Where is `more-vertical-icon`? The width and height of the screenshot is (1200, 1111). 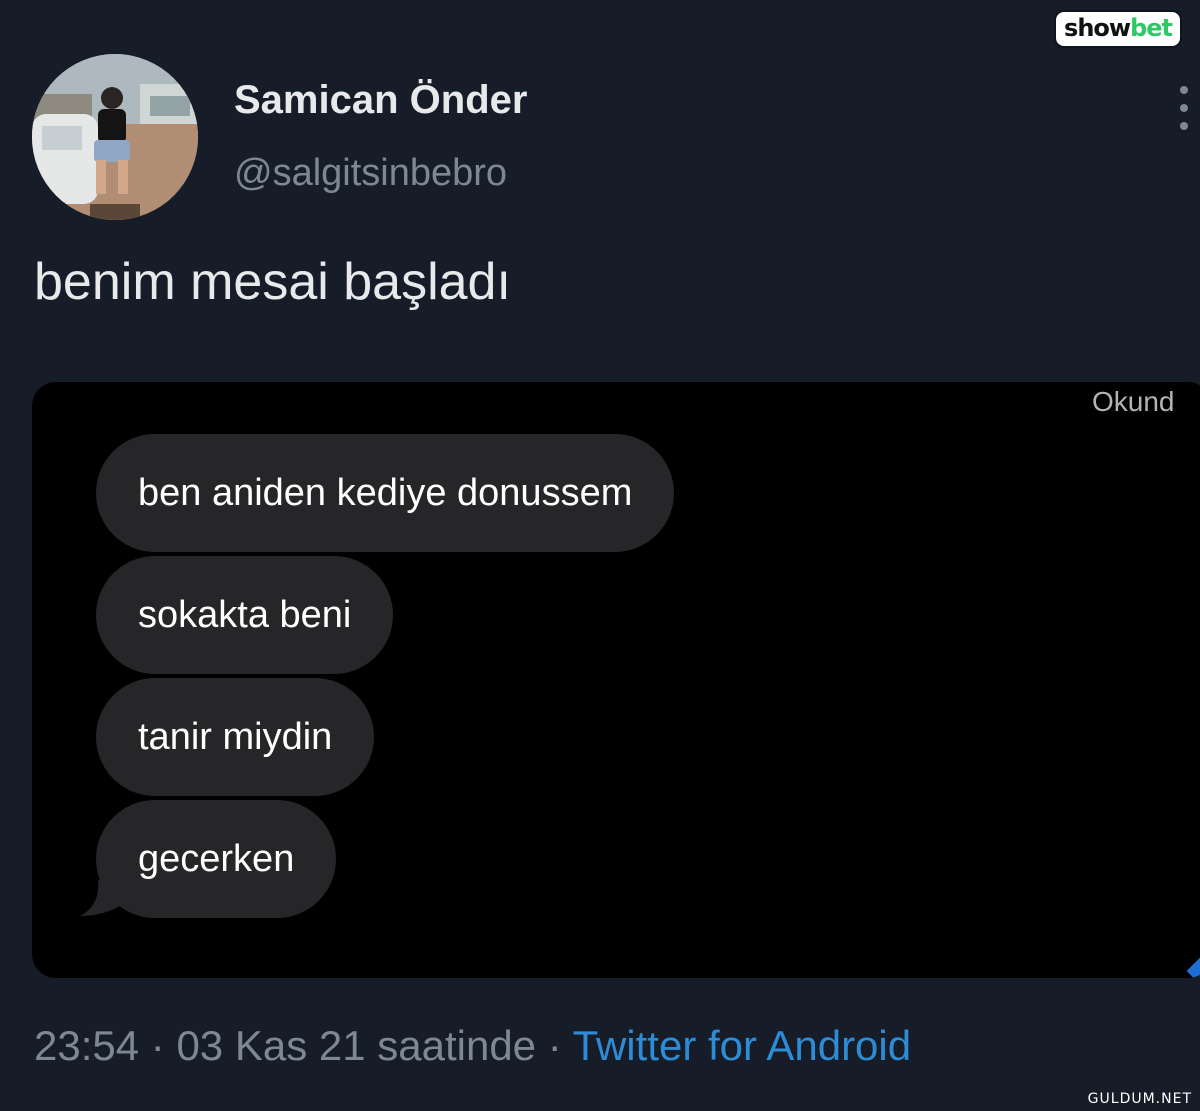 more-vertical-icon is located at coordinates (1184, 108).